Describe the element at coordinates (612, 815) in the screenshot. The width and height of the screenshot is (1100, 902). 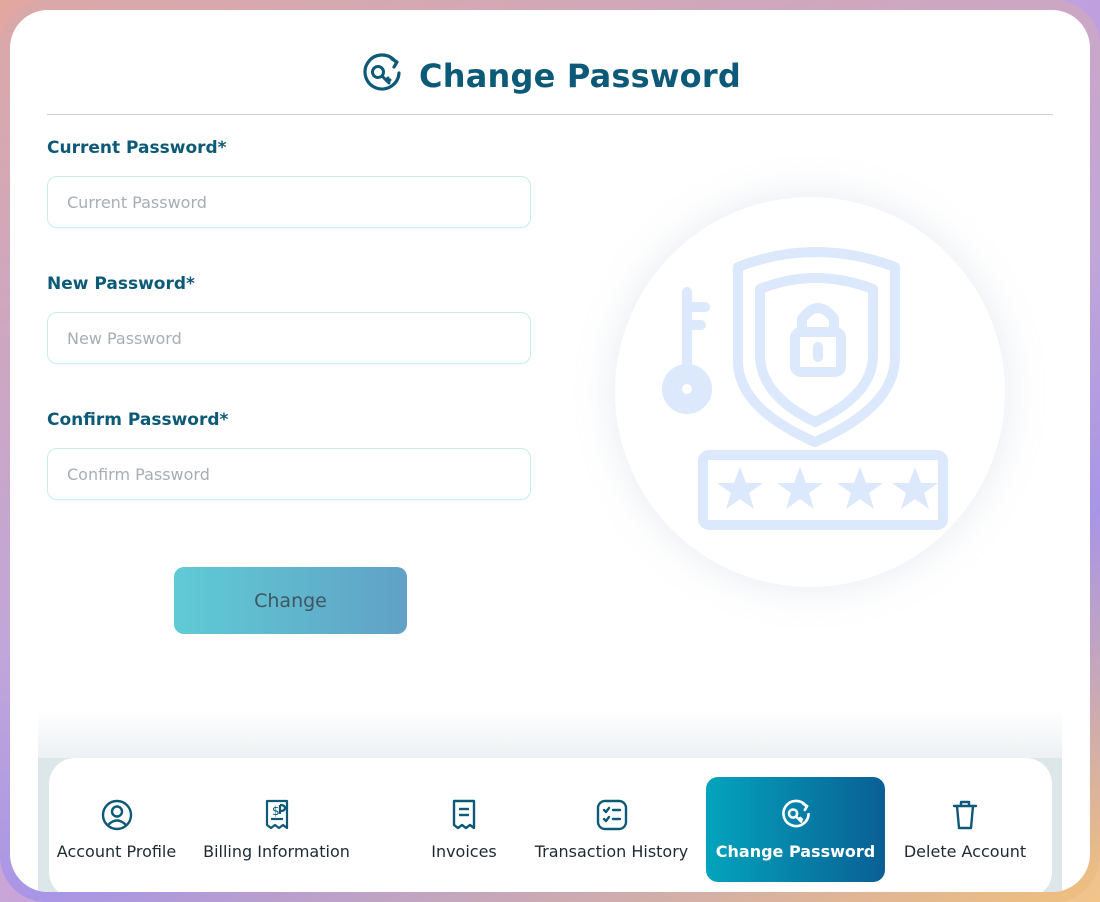
I see `checklist-icon` at that location.